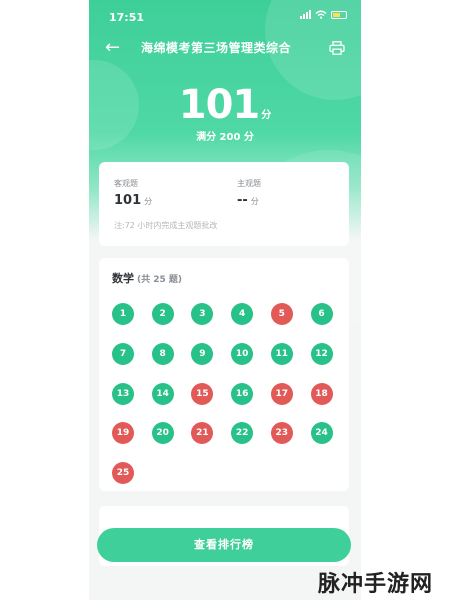  Describe the element at coordinates (162, 314) in the screenshot. I see `question-2-button: 2` at that location.